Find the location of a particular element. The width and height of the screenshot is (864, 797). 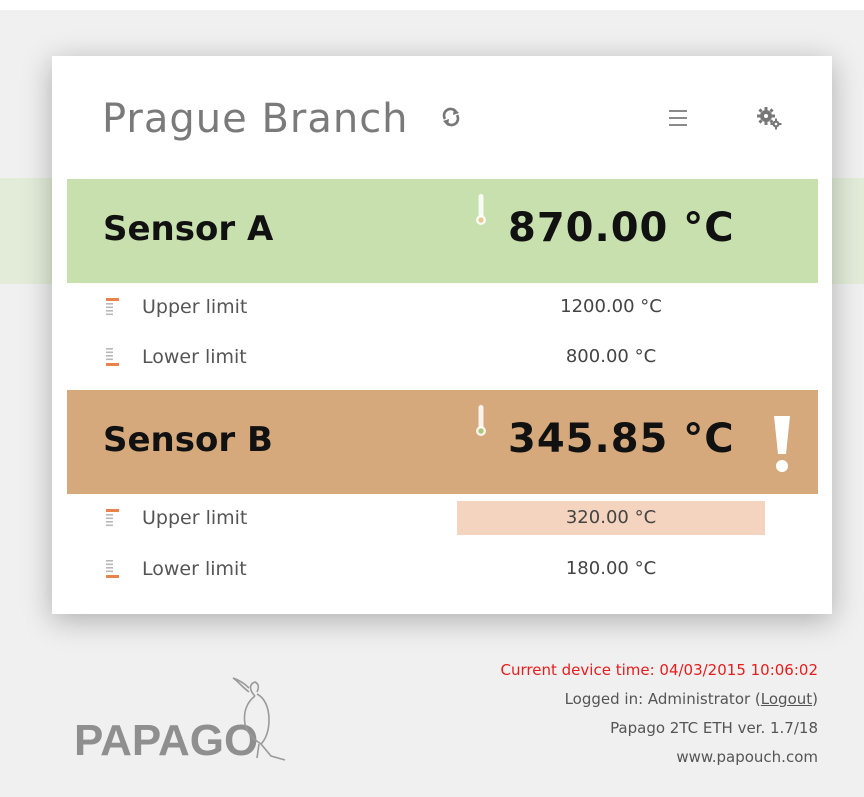

top-strip is located at coordinates (432, 5).